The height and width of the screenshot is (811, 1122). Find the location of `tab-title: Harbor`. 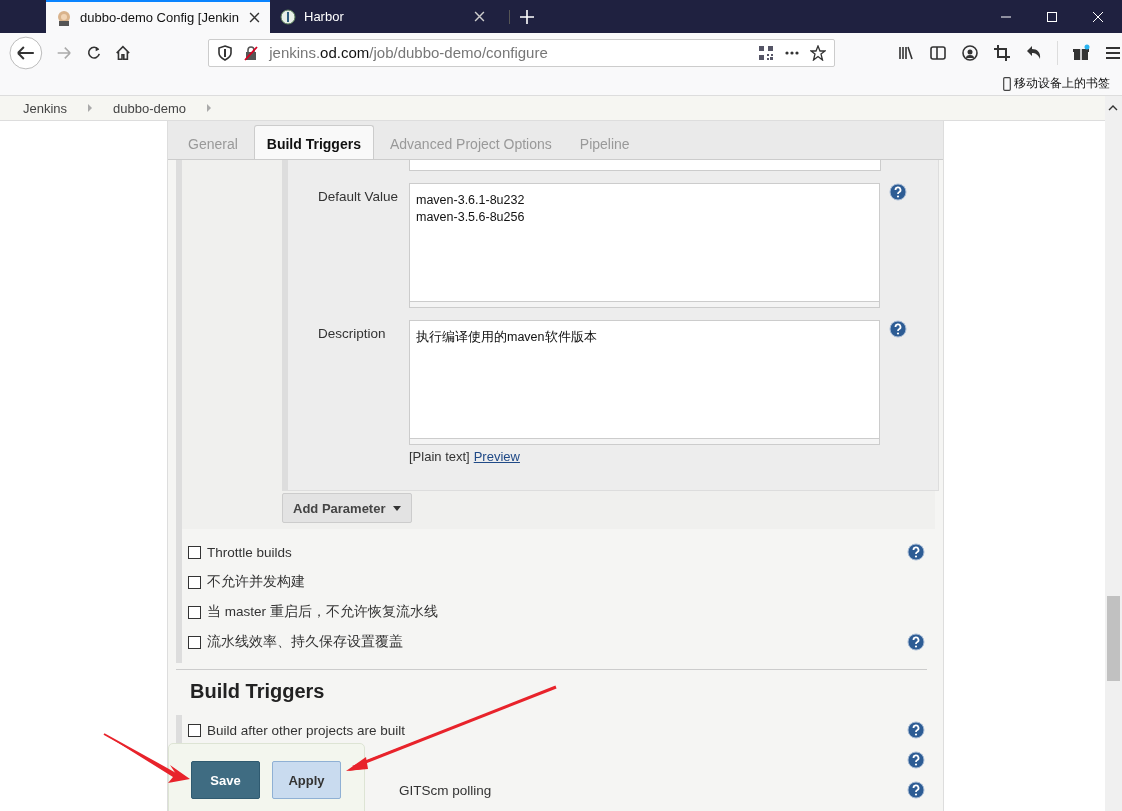

tab-title: Harbor is located at coordinates (324, 16).